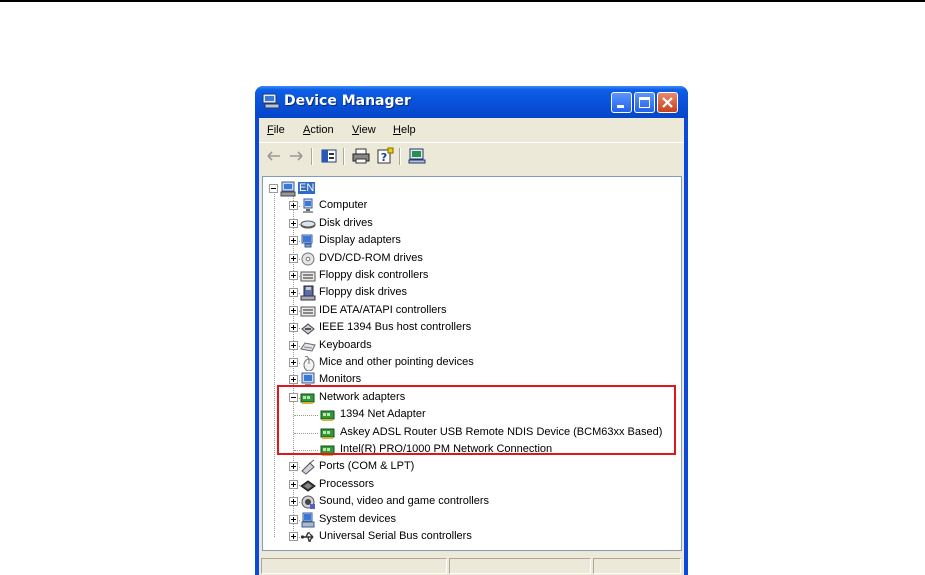  I want to click on collapse-toggle, so click(273, 188).